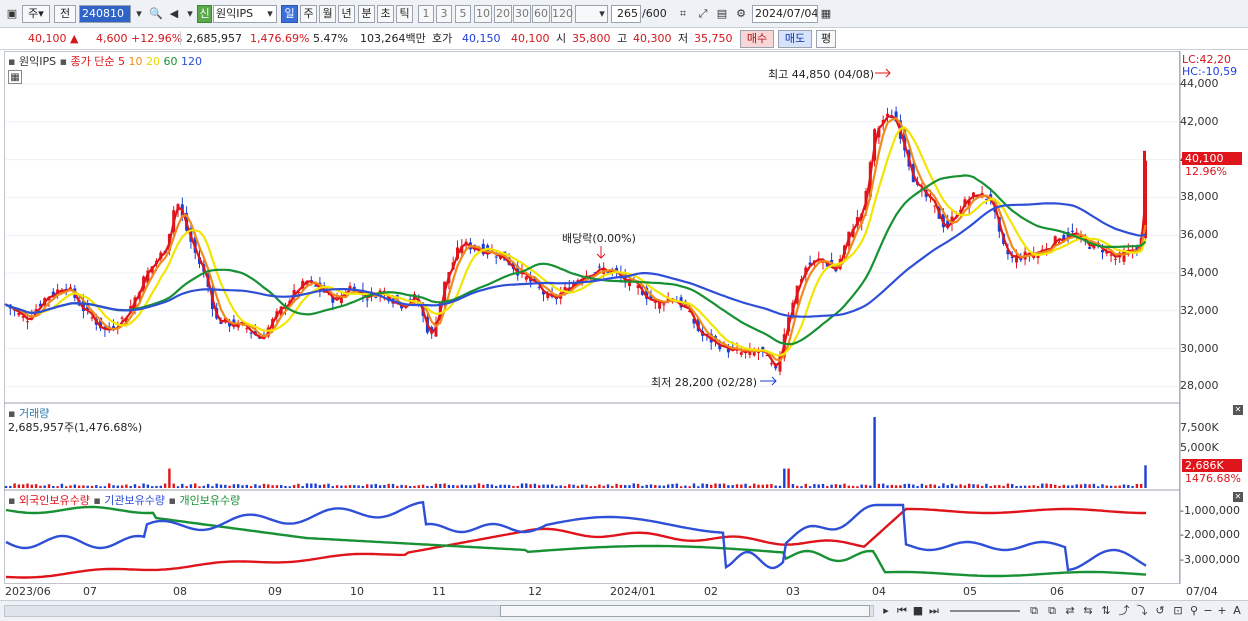 This screenshot has height=621, width=1248. What do you see at coordinates (1222, 611) in the screenshot?
I see `plus-icon: +` at bounding box center [1222, 611].